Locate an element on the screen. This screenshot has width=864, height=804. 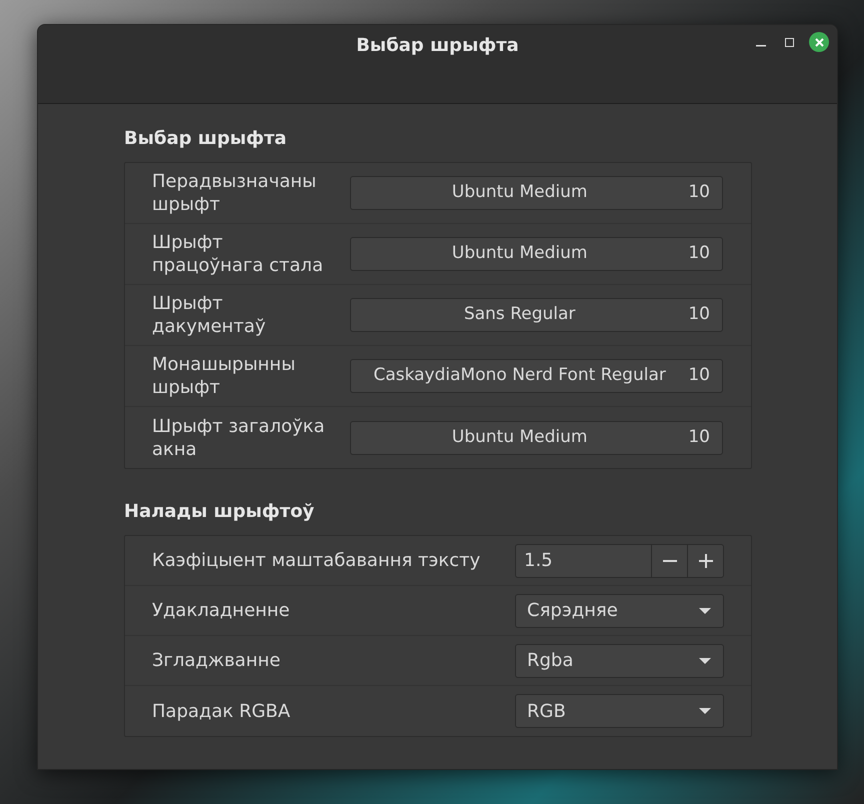
font-button: CaskaydiaMono Nerd Font Regular 10 is located at coordinates (536, 376).